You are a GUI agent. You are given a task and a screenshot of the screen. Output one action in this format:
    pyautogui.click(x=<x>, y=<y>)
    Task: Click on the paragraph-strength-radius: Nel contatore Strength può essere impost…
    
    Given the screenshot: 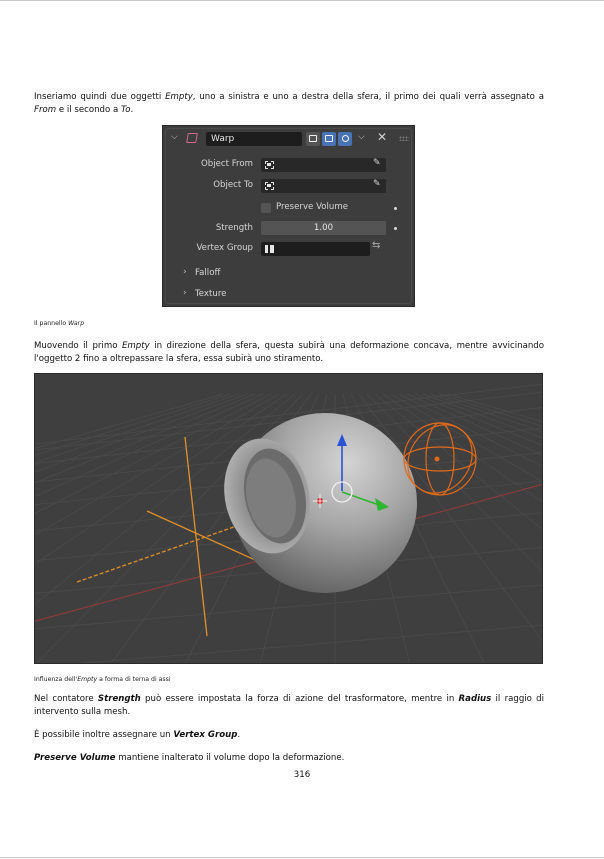 What is the action you would take?
    pyautogui.click(x=289, y=705)
    